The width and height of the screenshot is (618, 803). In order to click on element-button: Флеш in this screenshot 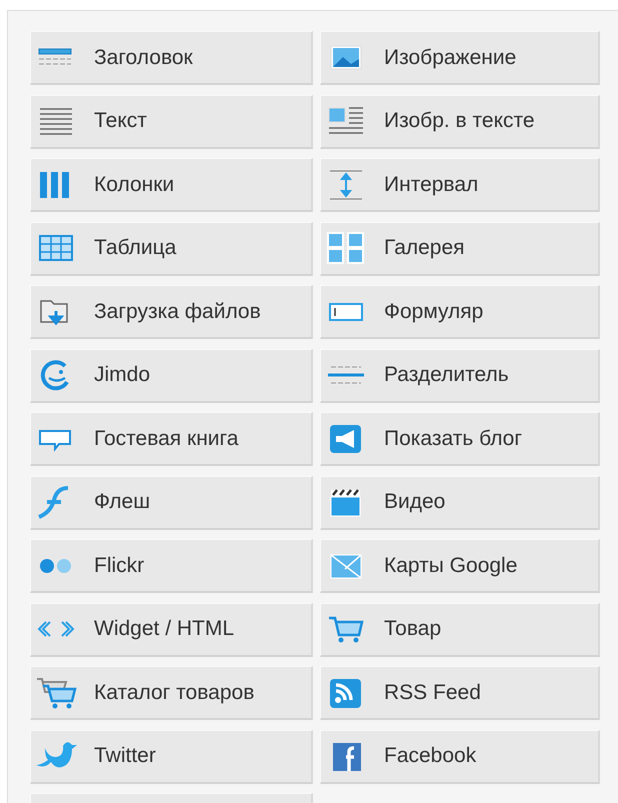, I will do `click(171, 503)`.